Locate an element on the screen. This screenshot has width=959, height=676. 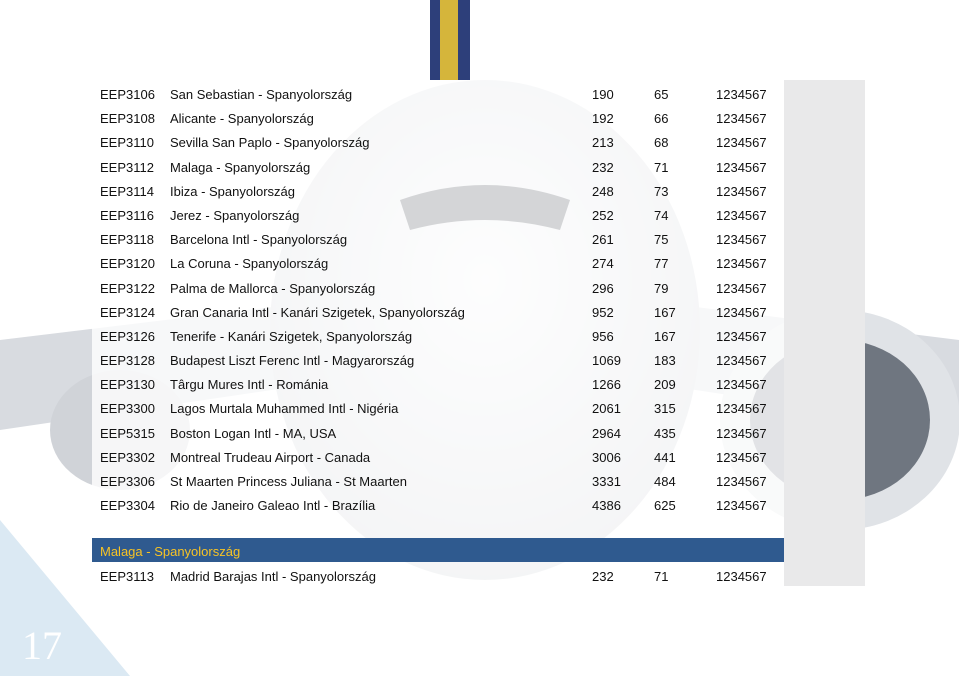
flight-code: EEP3120 is located at coordinates (127, 264).